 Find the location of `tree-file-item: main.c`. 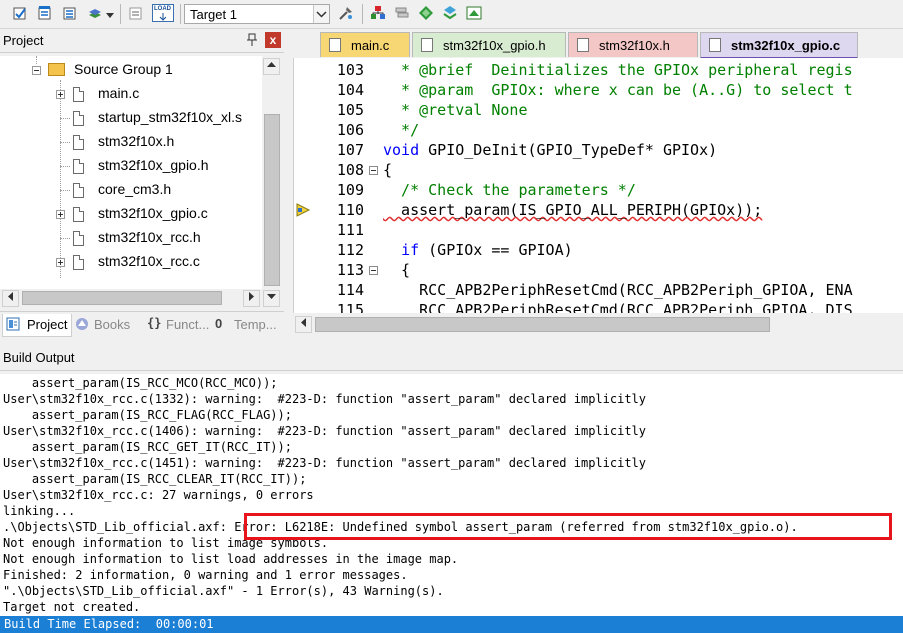

tree-file-item: main.c is located at coordinates (131, 95).